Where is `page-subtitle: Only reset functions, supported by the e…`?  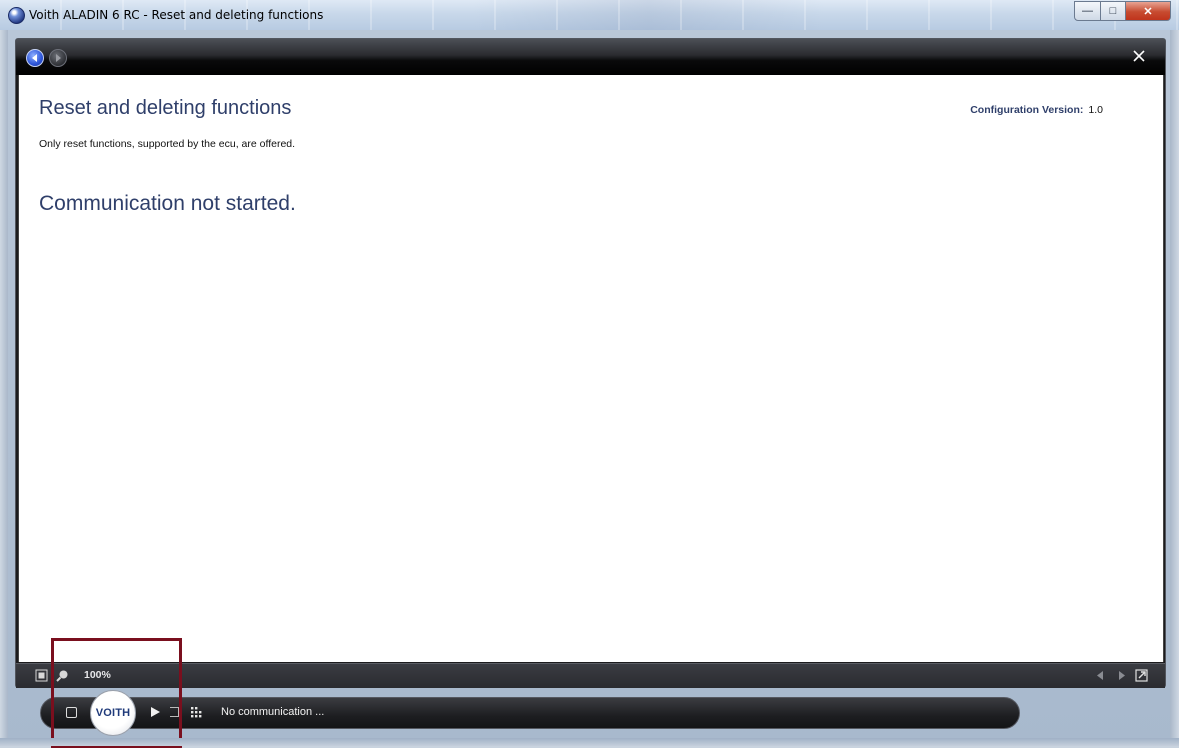
page-subtitle: Only reset functions, supported by the e… is located at coordinates (167, 144).